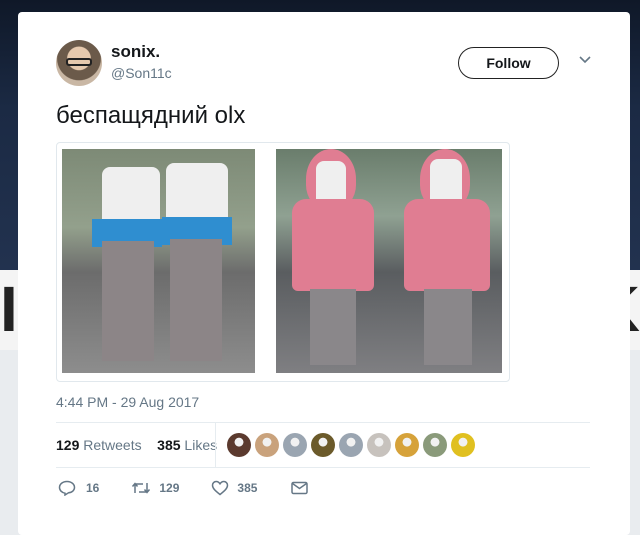 The width and height of the screenshot is (640, 535). Describe the element at coordinates (9, 309) in the screenshot. I see `background-letter-left: I` at that location.